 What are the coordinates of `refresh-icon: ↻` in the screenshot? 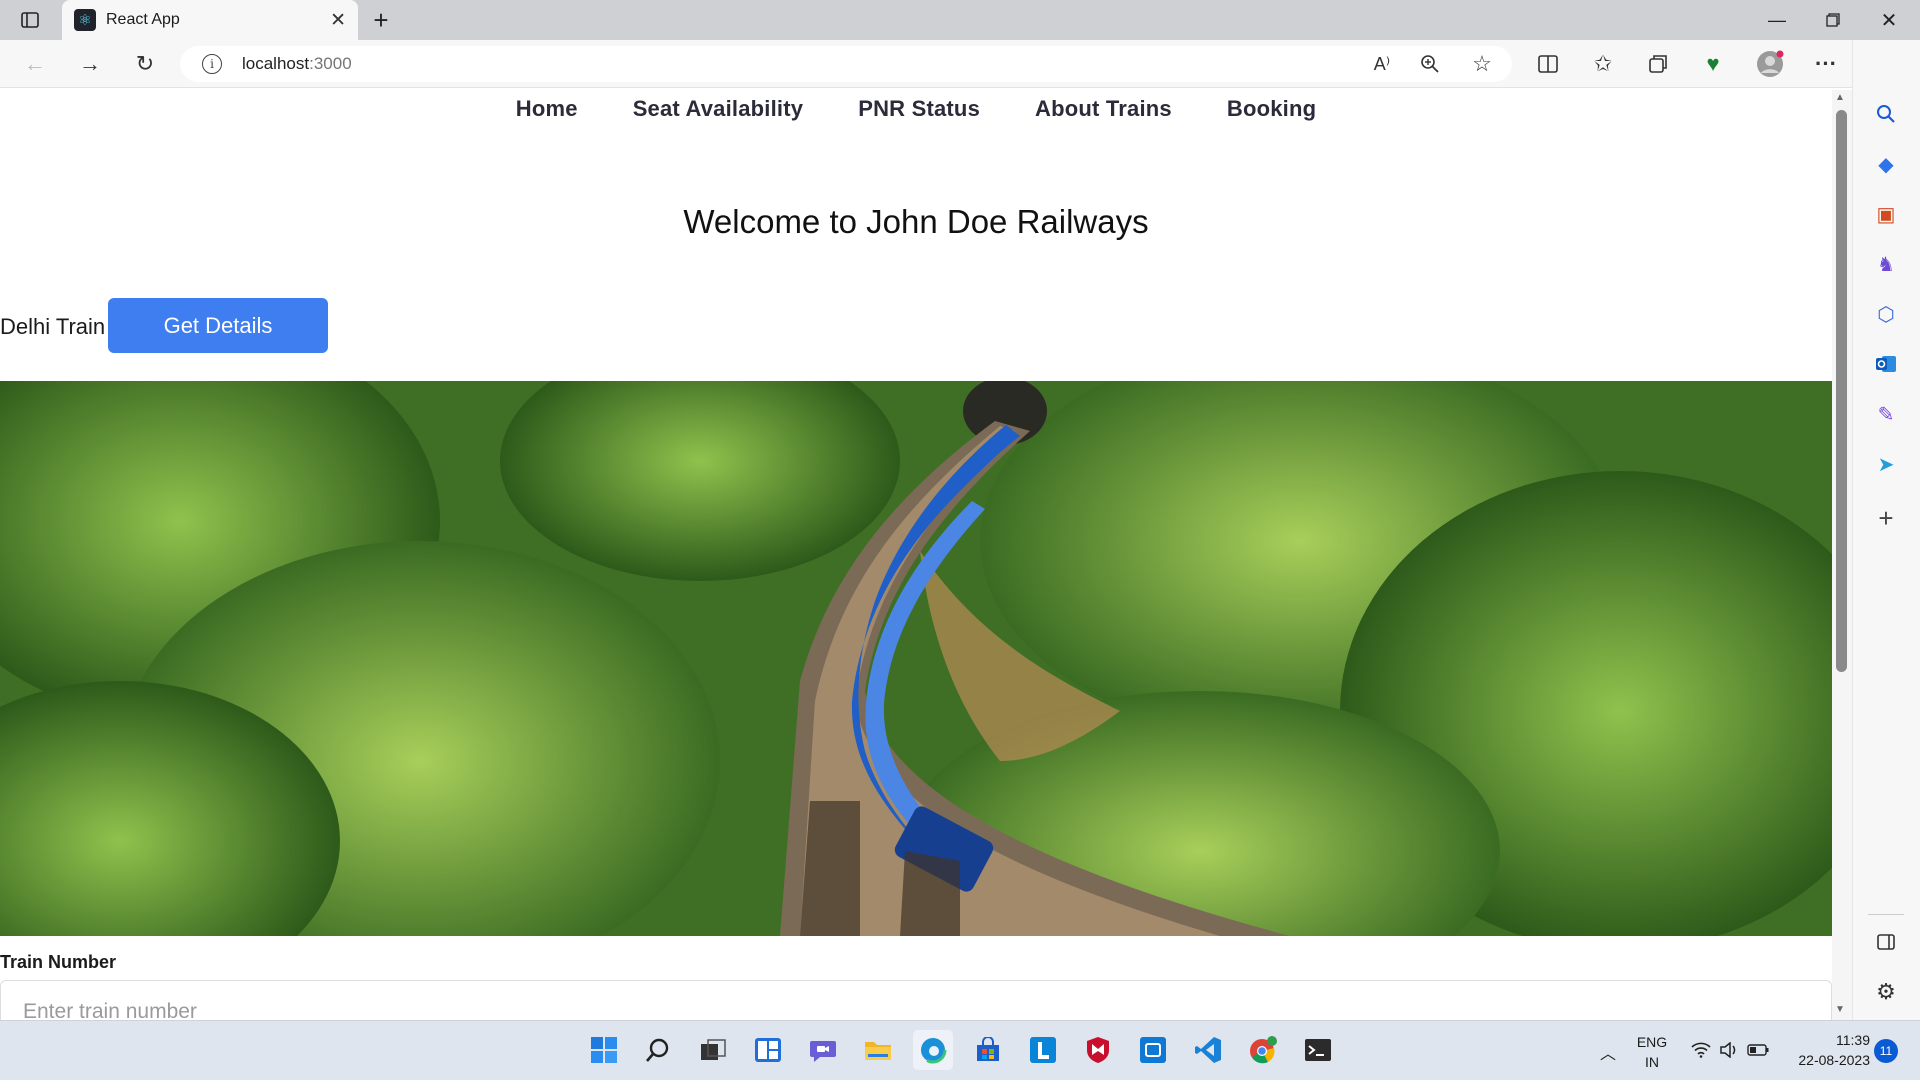 It's located at (145, 64).